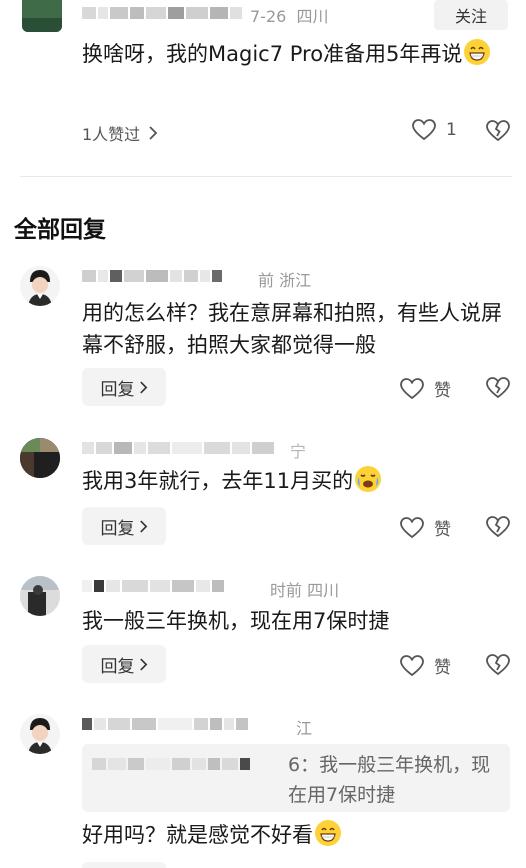  Describe the element at coordinates (289, 15) in the screenshot. I see `comment-meta: 7-26 四川` at that location.